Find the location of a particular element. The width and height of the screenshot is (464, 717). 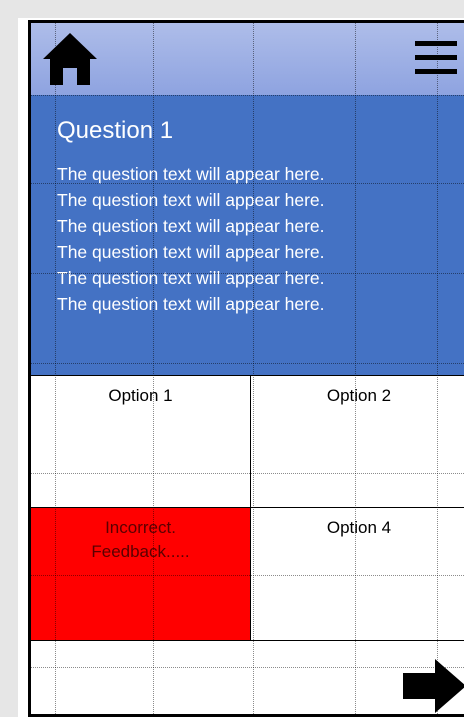

hamburger-menu-icon is located at coordinates (436, 58).